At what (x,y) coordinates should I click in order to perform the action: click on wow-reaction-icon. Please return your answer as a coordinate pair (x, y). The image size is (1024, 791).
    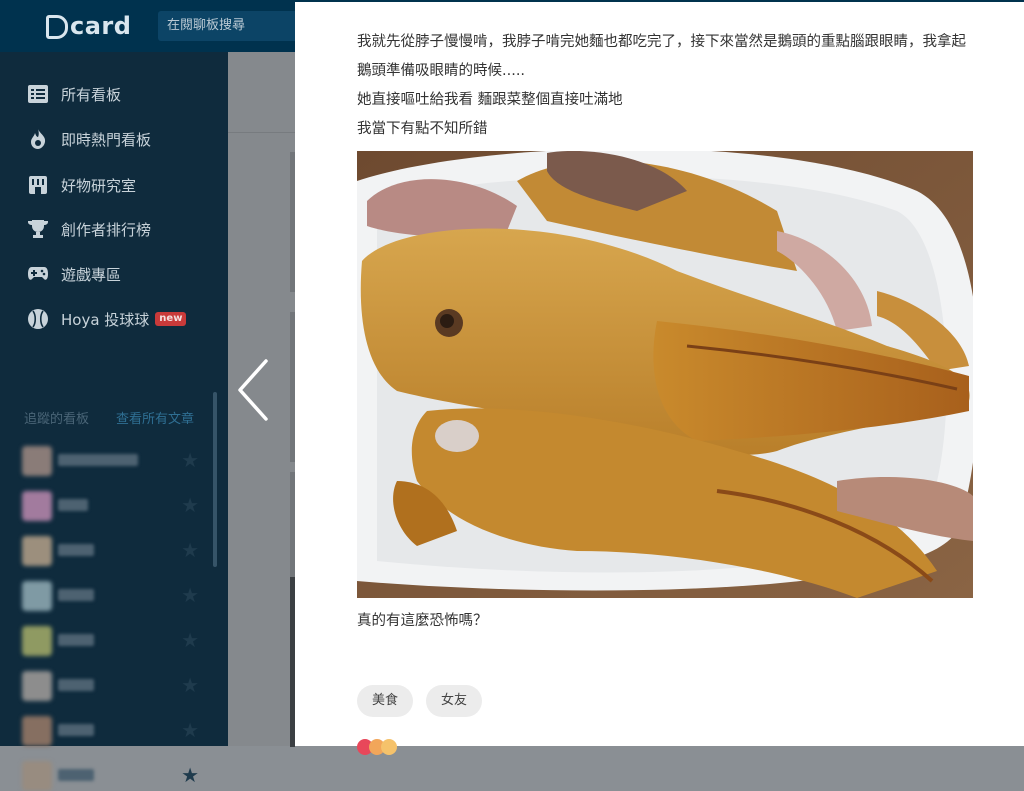
    Looking at the image, I should click on (389, 747).